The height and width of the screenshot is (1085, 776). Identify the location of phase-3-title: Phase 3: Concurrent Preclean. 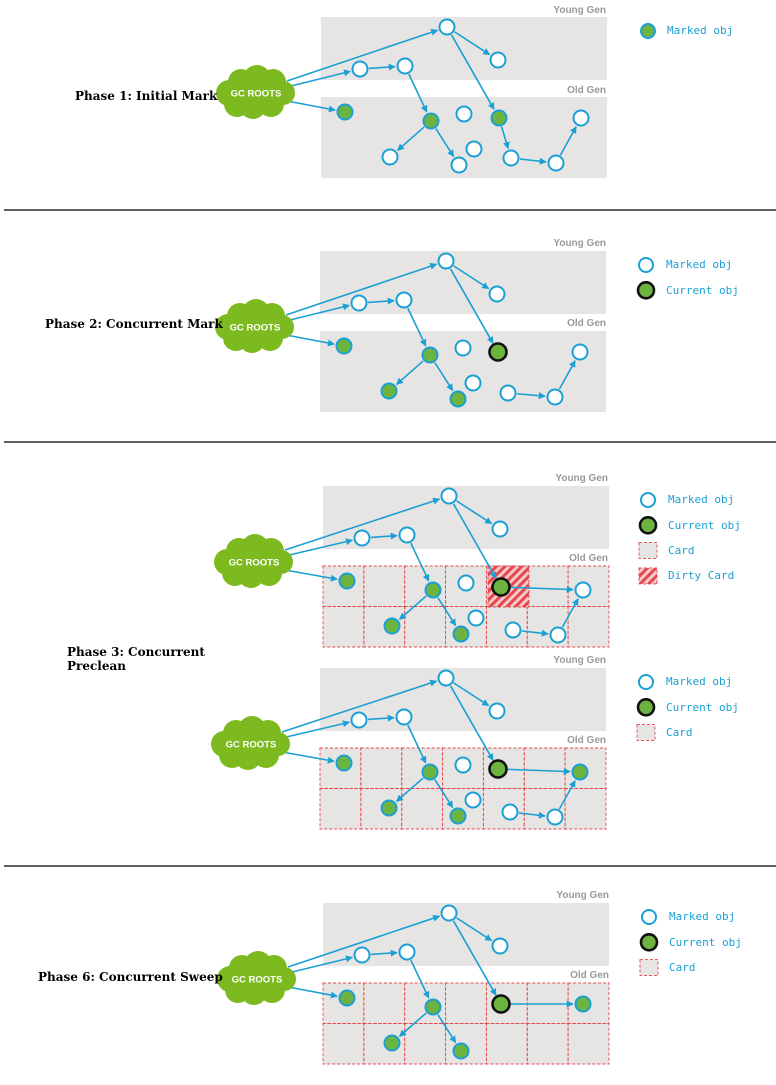
(136, 659).